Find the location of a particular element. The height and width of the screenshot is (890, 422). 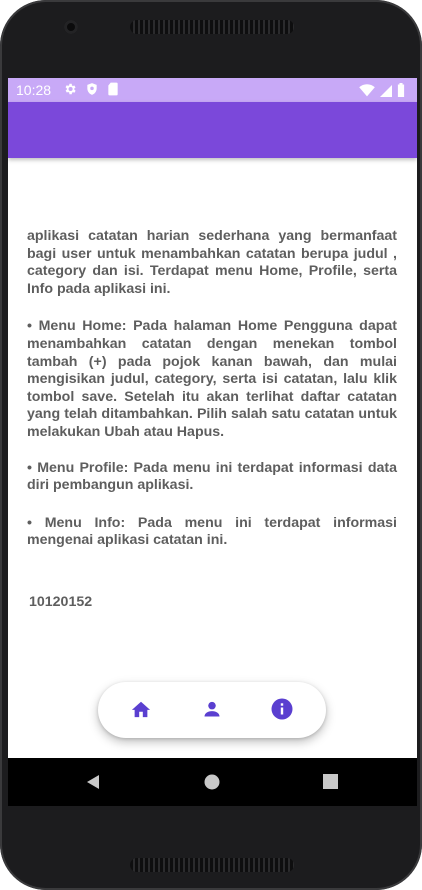

nav-profile-button is located at coordinates (212, 709).